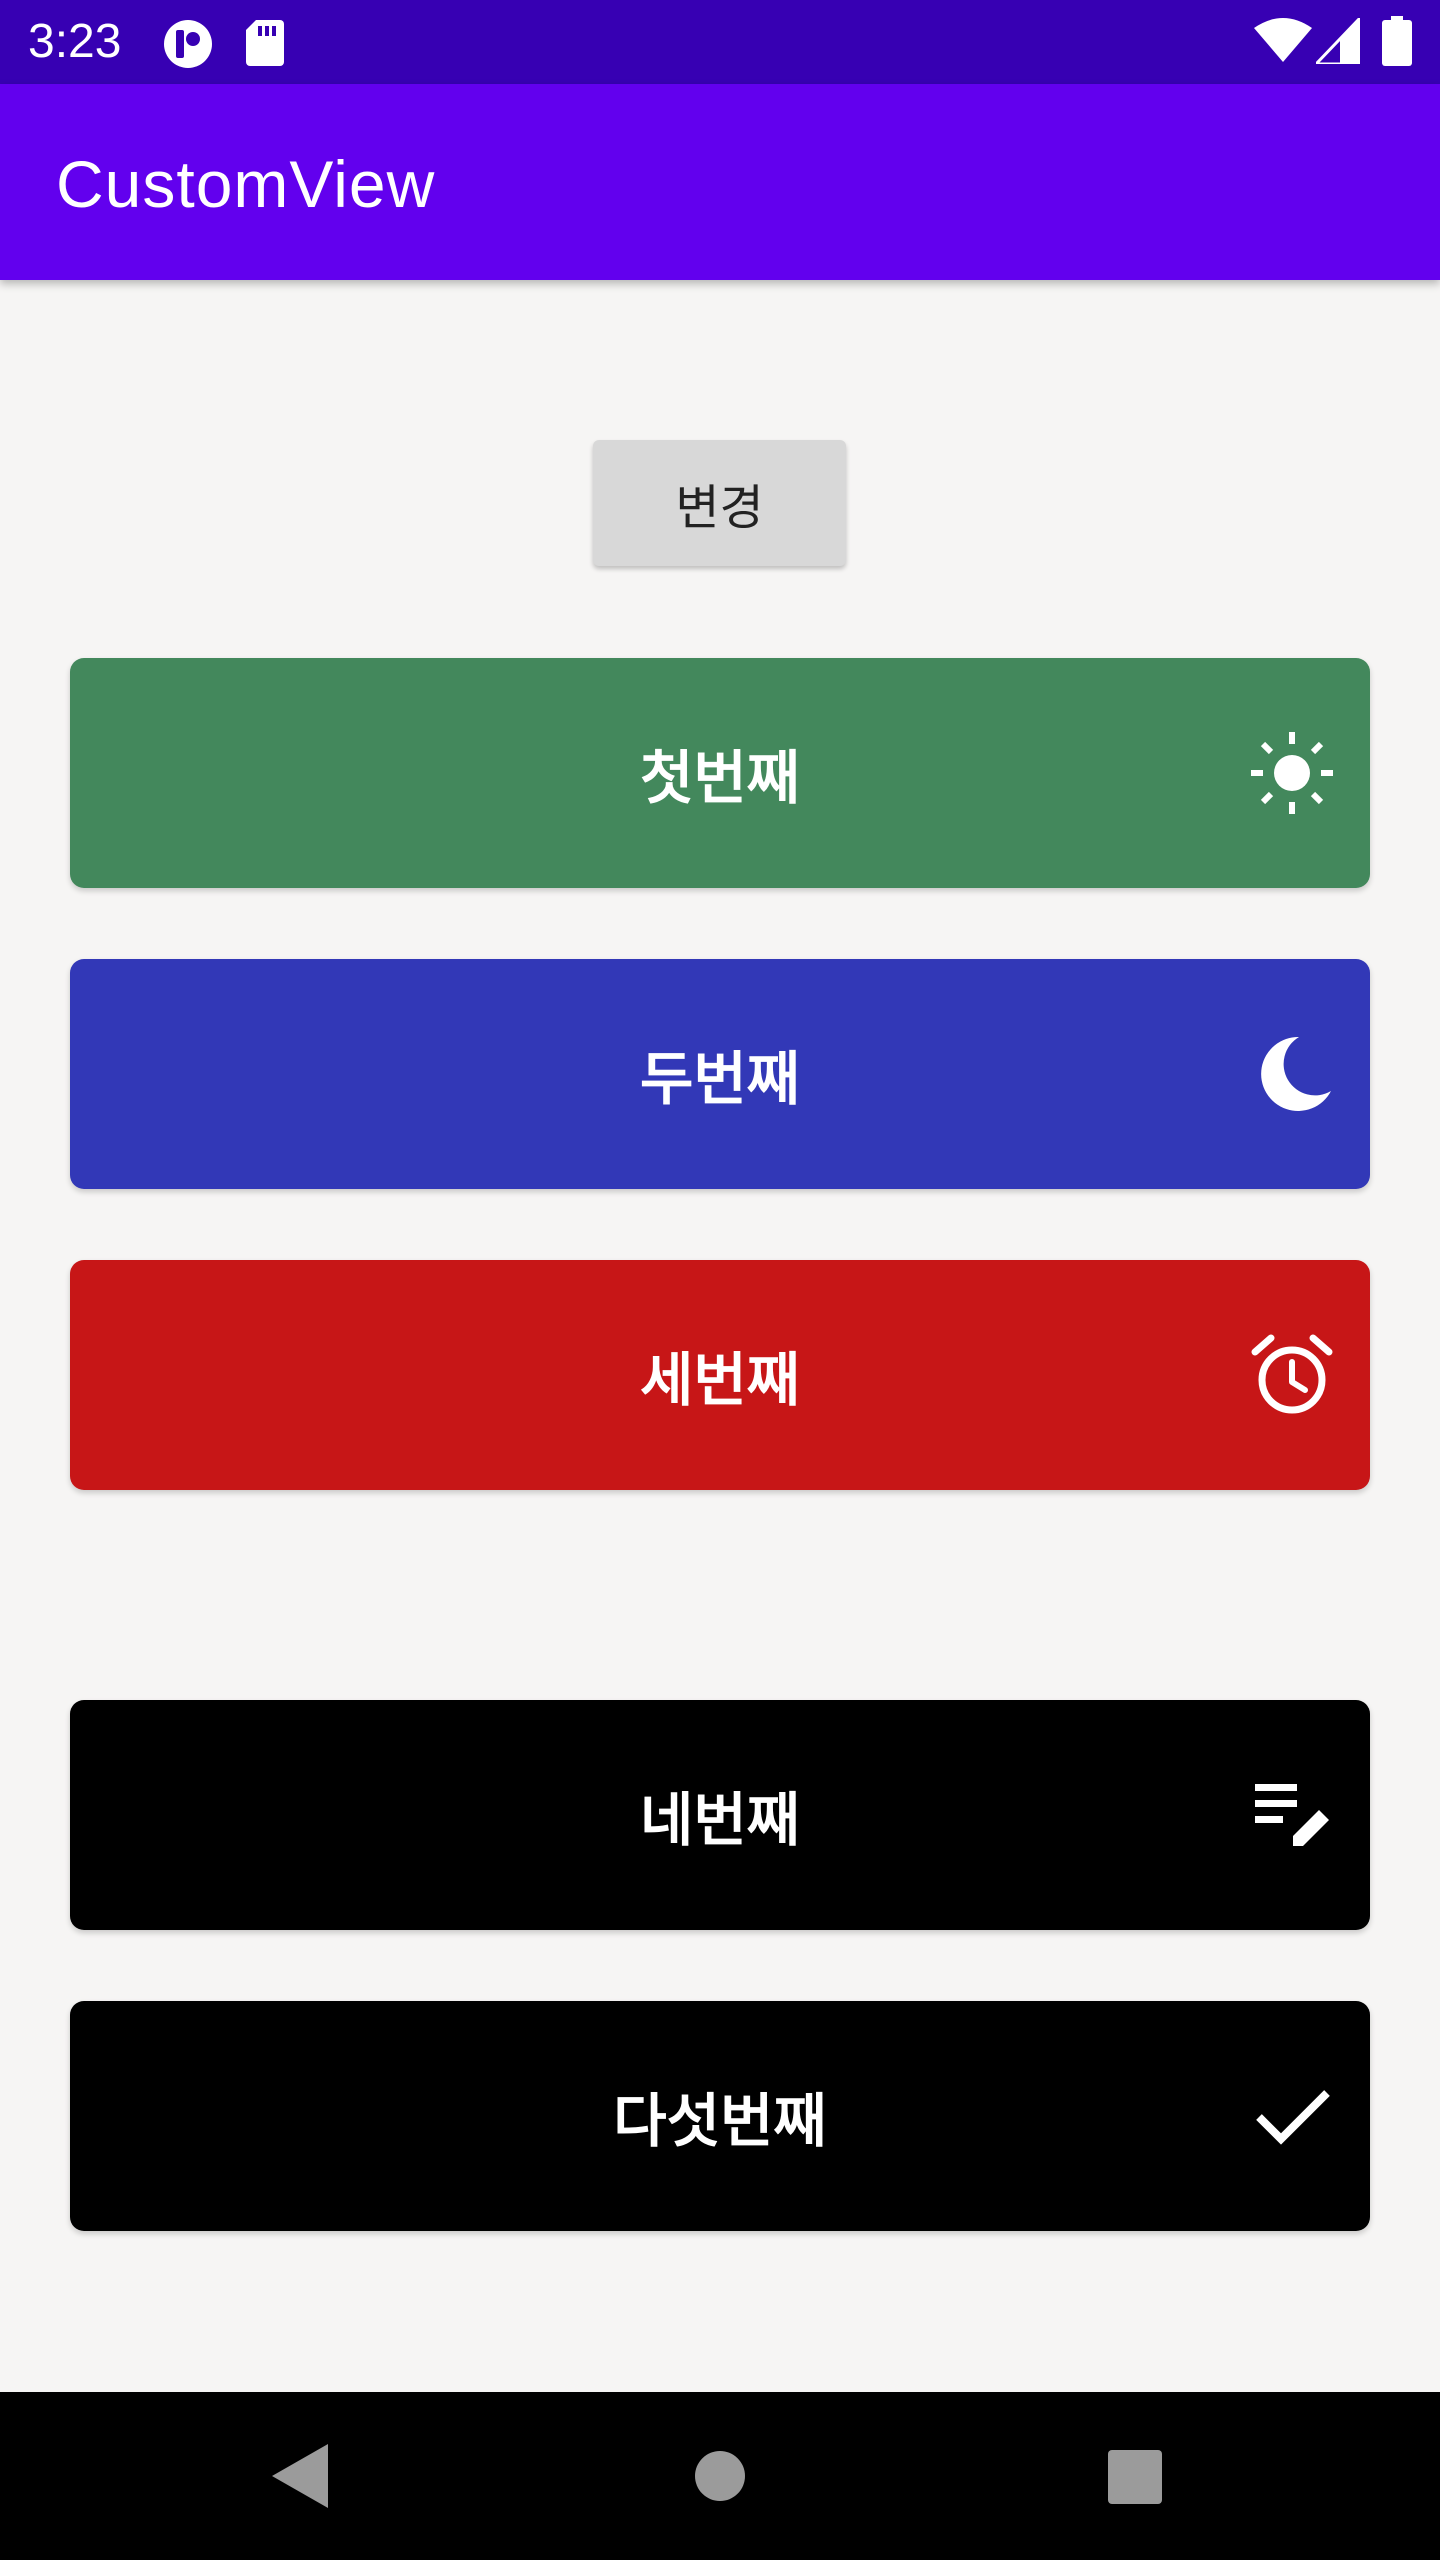 Image resolution: width=1440 pixels, height=2560 pixels. What do you see at coordinates (1293, 2117) in the screenshot?
I see `check-icon` at bounding box center [1293, 2117].